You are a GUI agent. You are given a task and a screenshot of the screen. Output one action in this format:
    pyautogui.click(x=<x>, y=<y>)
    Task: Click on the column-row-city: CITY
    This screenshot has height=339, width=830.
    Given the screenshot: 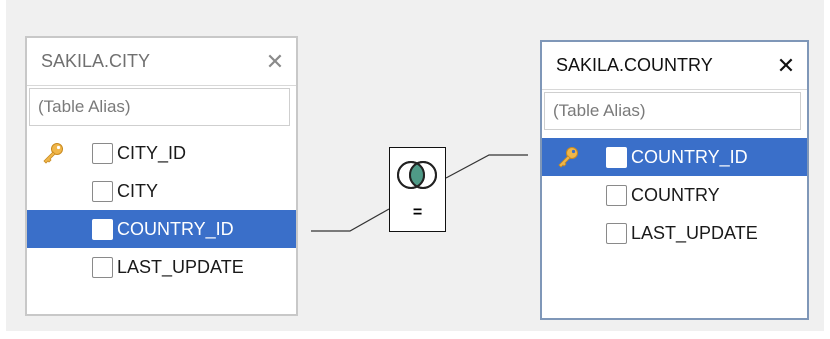 What is the action you would take?
    pyautogui.click(x=161, y=191)
    